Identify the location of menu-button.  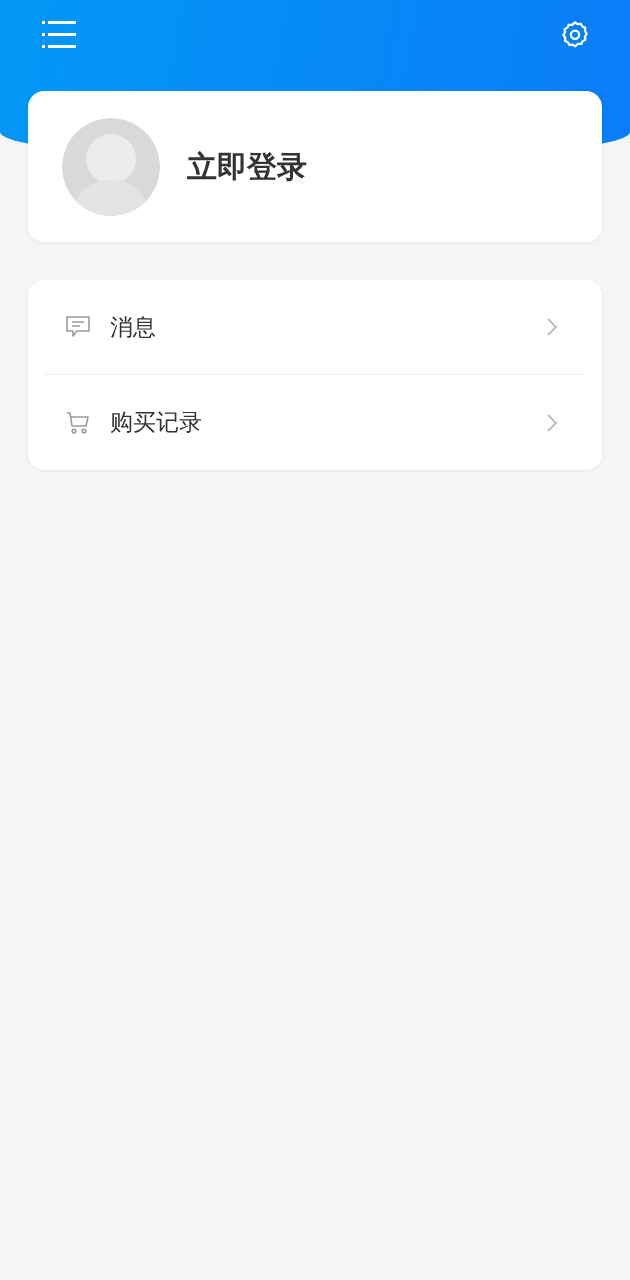
(59, 35).